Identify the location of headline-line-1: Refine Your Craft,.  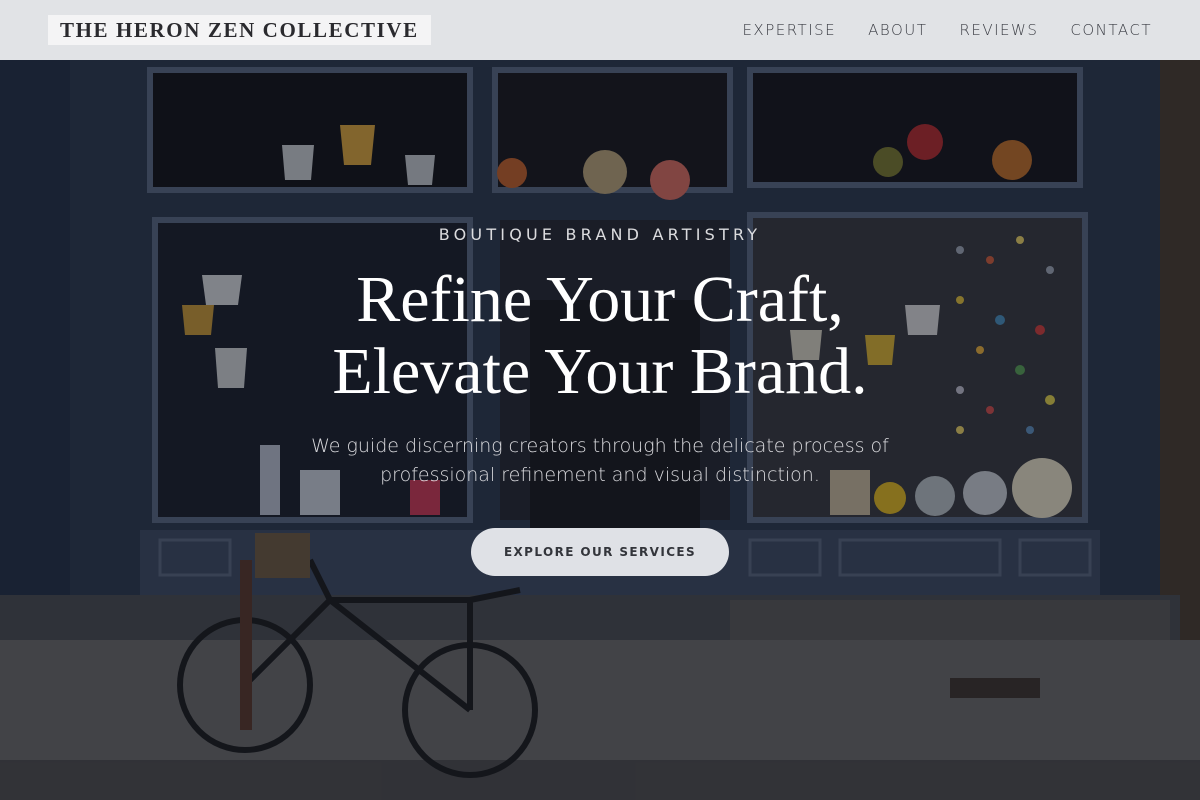
(600, 299).